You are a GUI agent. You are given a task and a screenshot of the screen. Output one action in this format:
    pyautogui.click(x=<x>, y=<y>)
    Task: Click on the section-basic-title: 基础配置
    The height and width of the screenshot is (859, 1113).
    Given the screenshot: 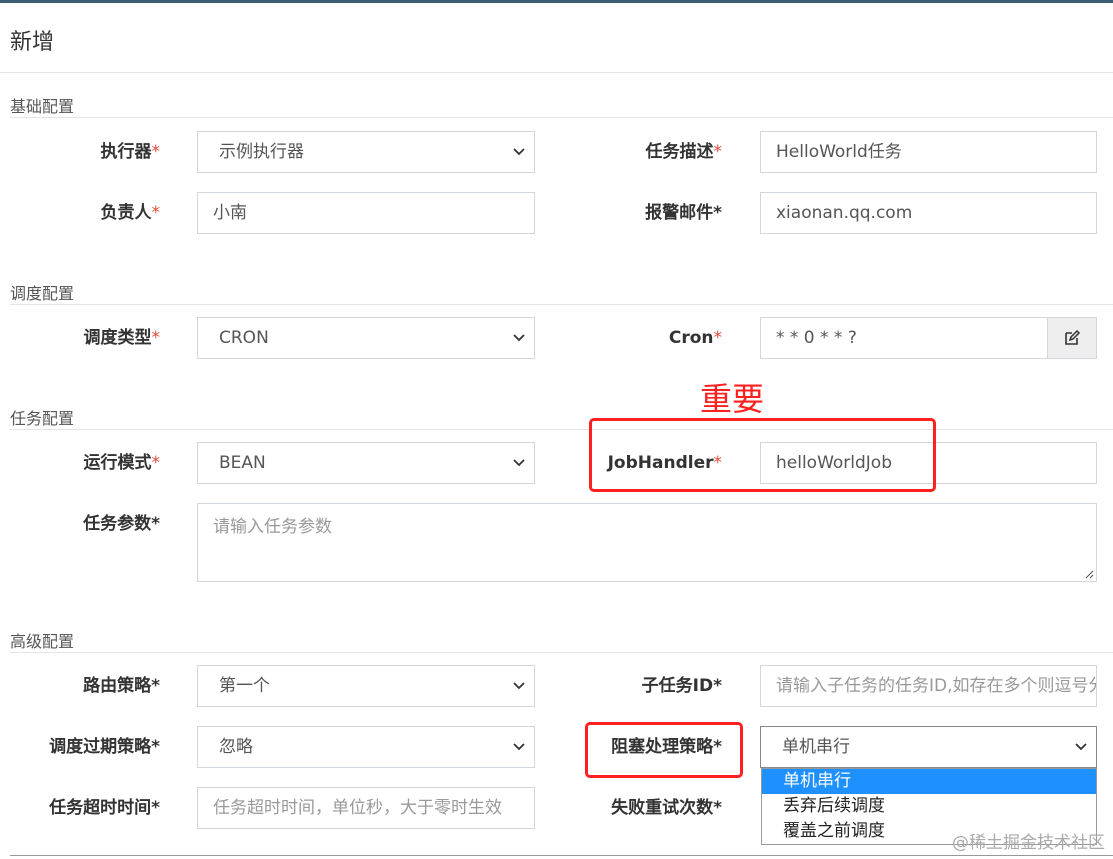 What is the action you would take?
    pyautogui.click(x=42, y=106)
    